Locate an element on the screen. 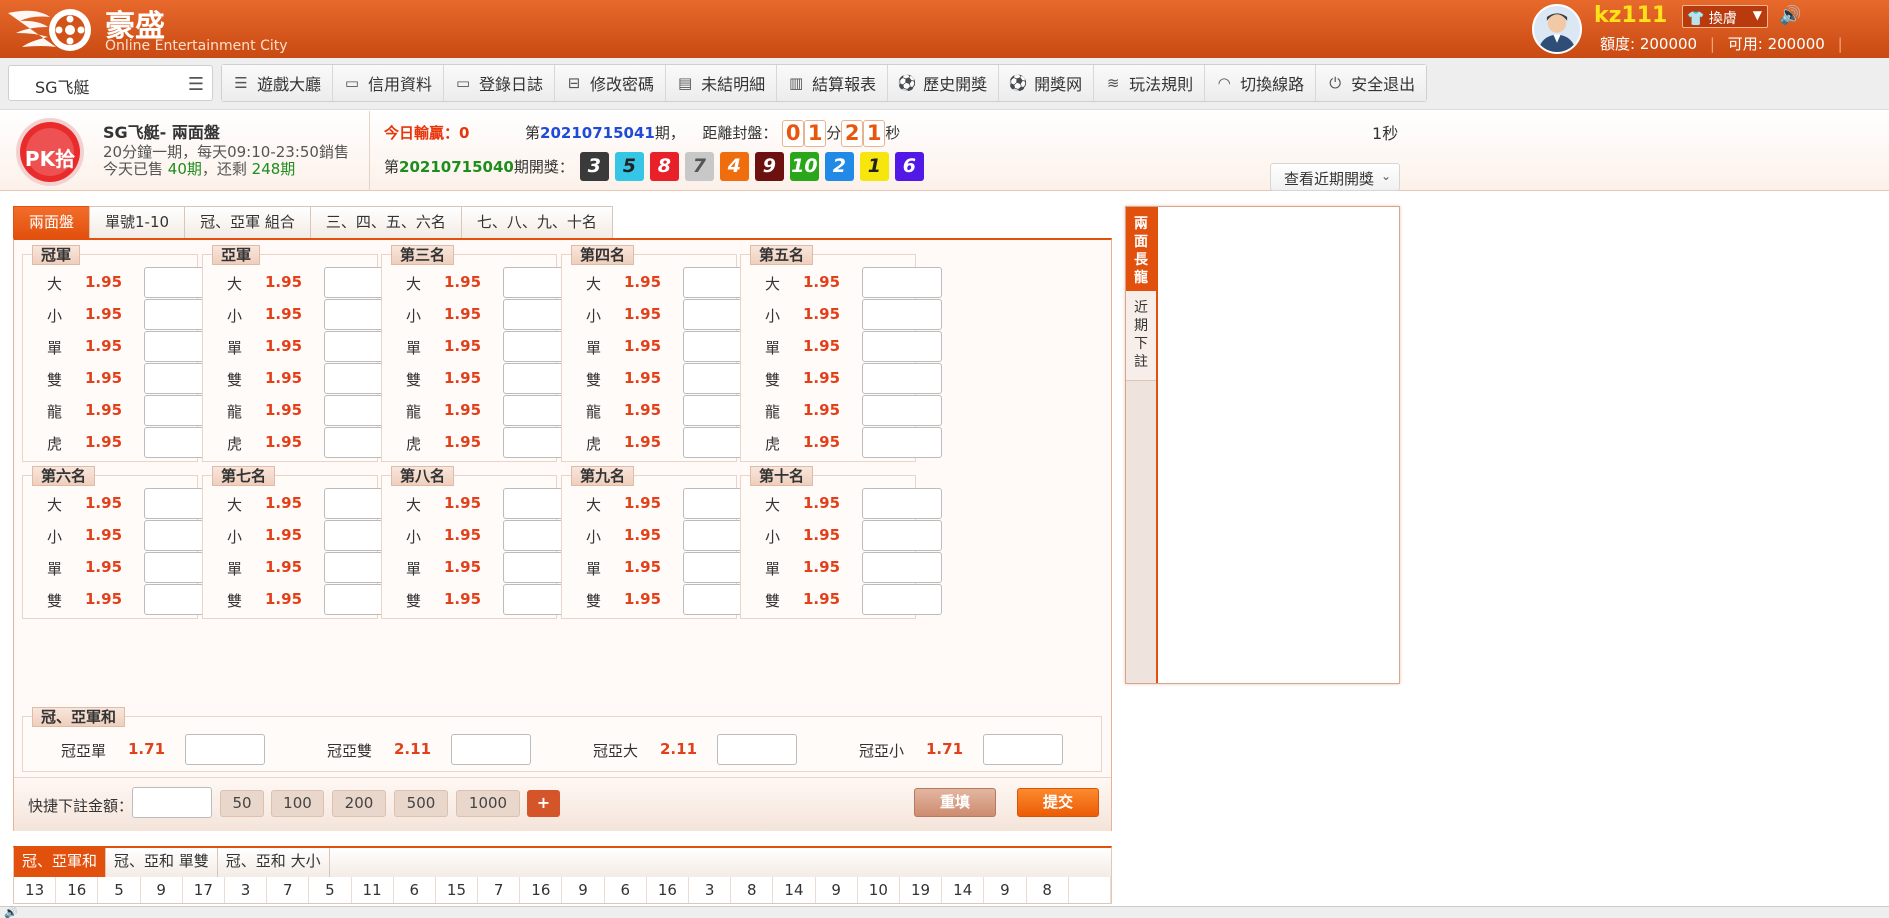 The image size is (1889, 918). stat-cell is located at coordinates (1090, 890).